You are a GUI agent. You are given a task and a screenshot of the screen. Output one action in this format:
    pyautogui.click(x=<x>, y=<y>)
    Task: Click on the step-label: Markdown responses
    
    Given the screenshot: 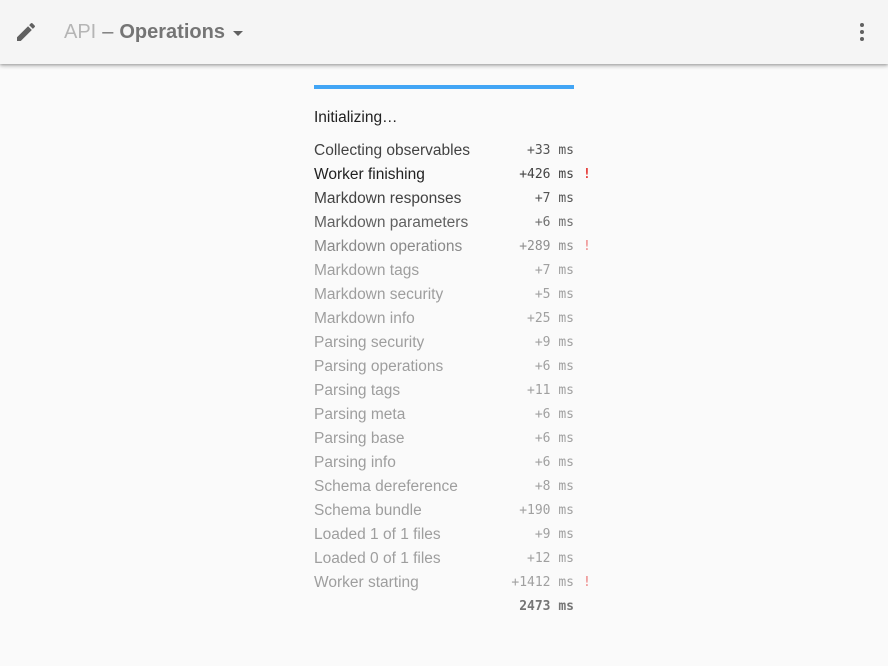 What is the action you would take?
    pyautogui.click(x=388, y=198)
    